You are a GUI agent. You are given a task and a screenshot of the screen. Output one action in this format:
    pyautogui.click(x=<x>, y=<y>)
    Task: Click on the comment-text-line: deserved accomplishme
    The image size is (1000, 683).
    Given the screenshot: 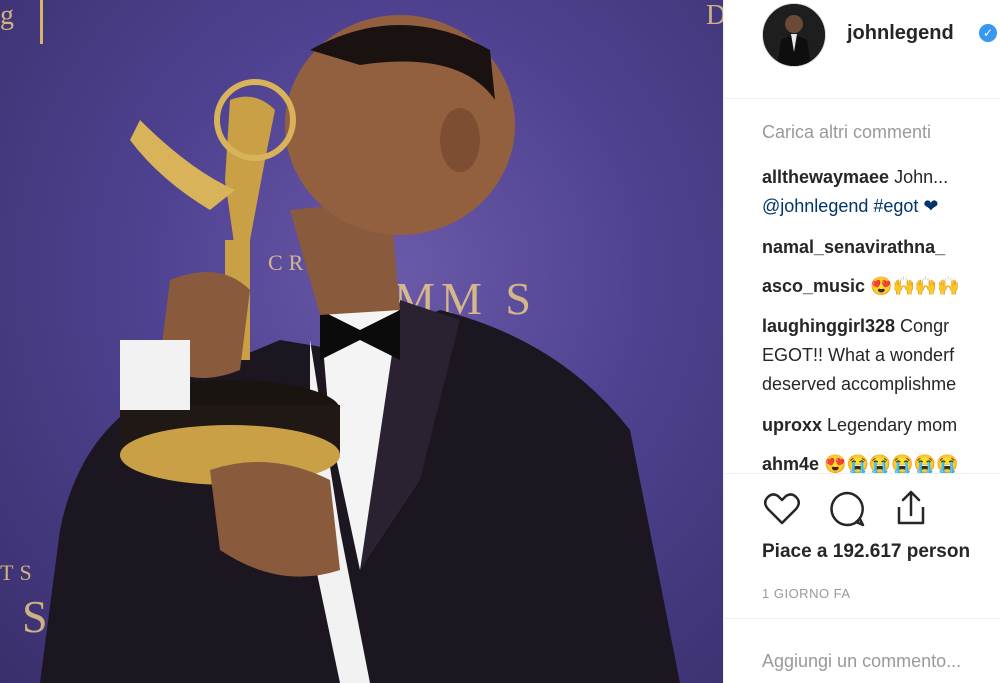 What is the action you would take?
    pyautogui.click(x=859, y=384)
    